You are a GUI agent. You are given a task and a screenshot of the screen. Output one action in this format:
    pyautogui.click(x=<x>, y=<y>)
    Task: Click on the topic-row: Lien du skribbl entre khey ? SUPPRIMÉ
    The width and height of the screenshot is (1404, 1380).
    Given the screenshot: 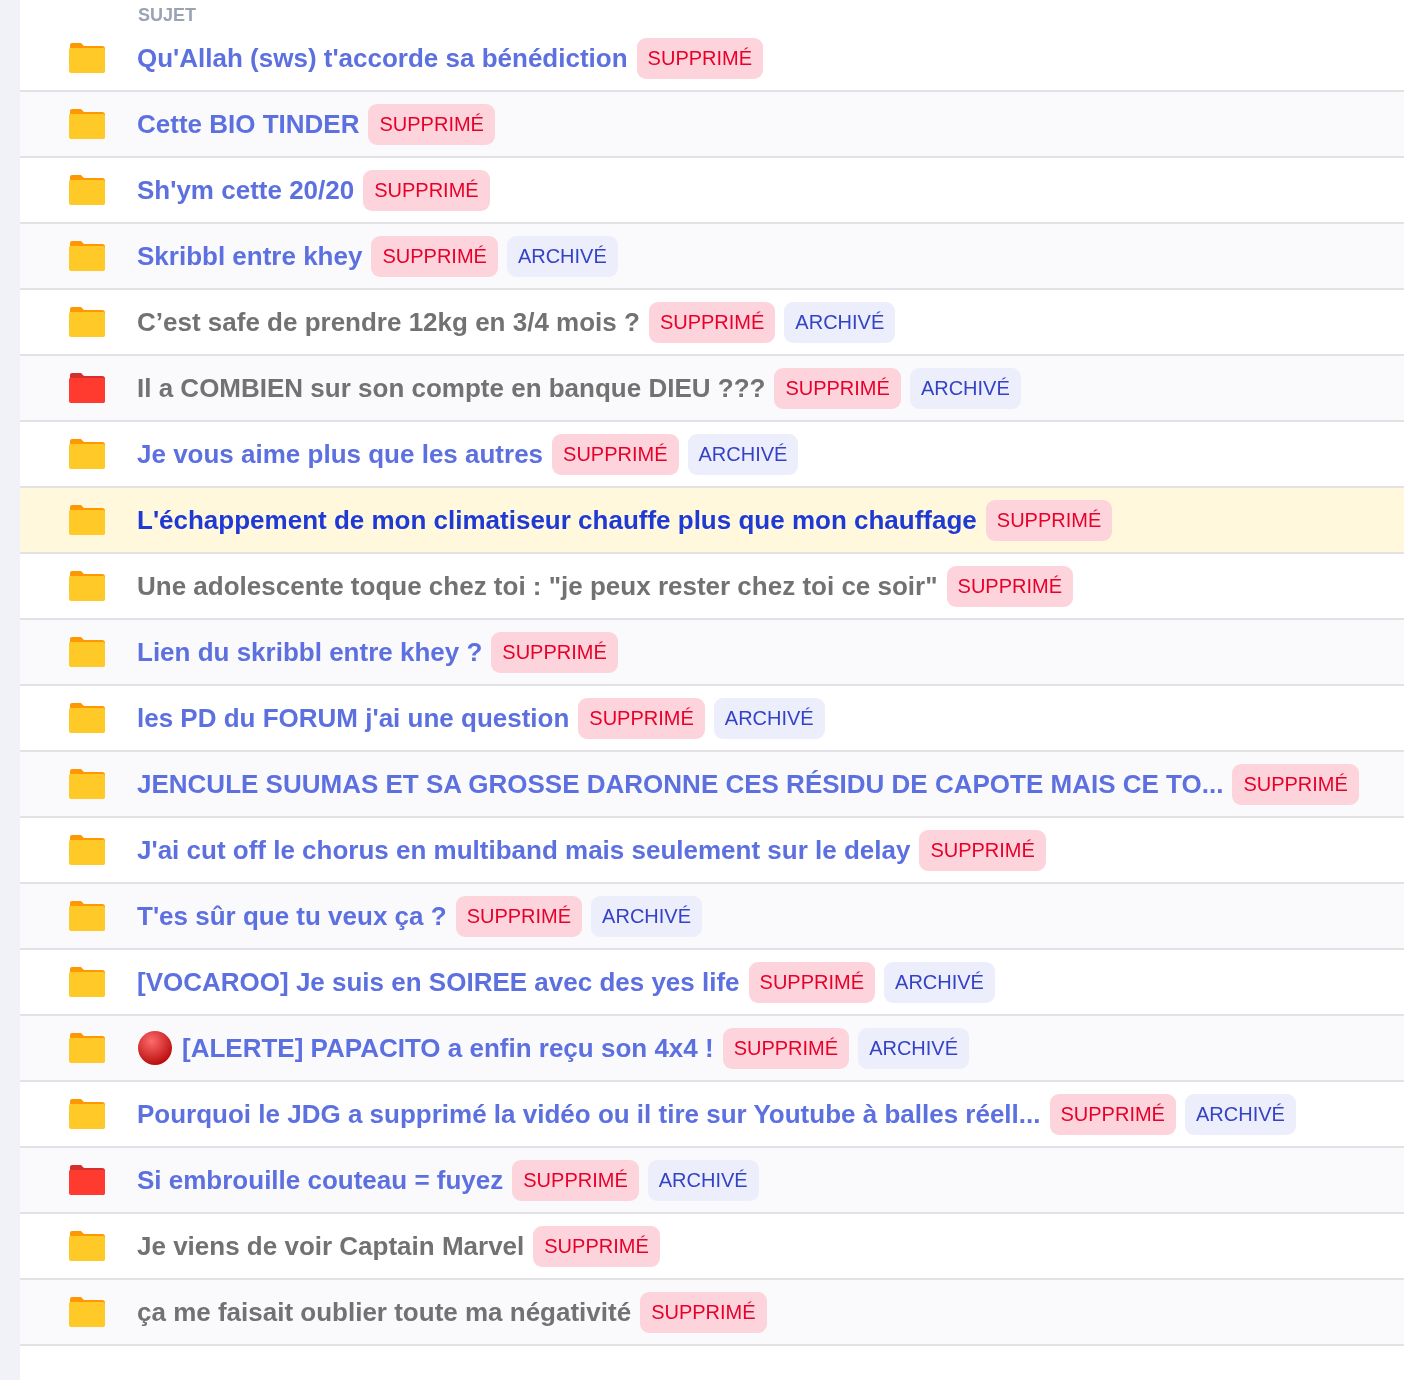 What is the action you would take?
    pyautogui.click(x=712, y=653)
    